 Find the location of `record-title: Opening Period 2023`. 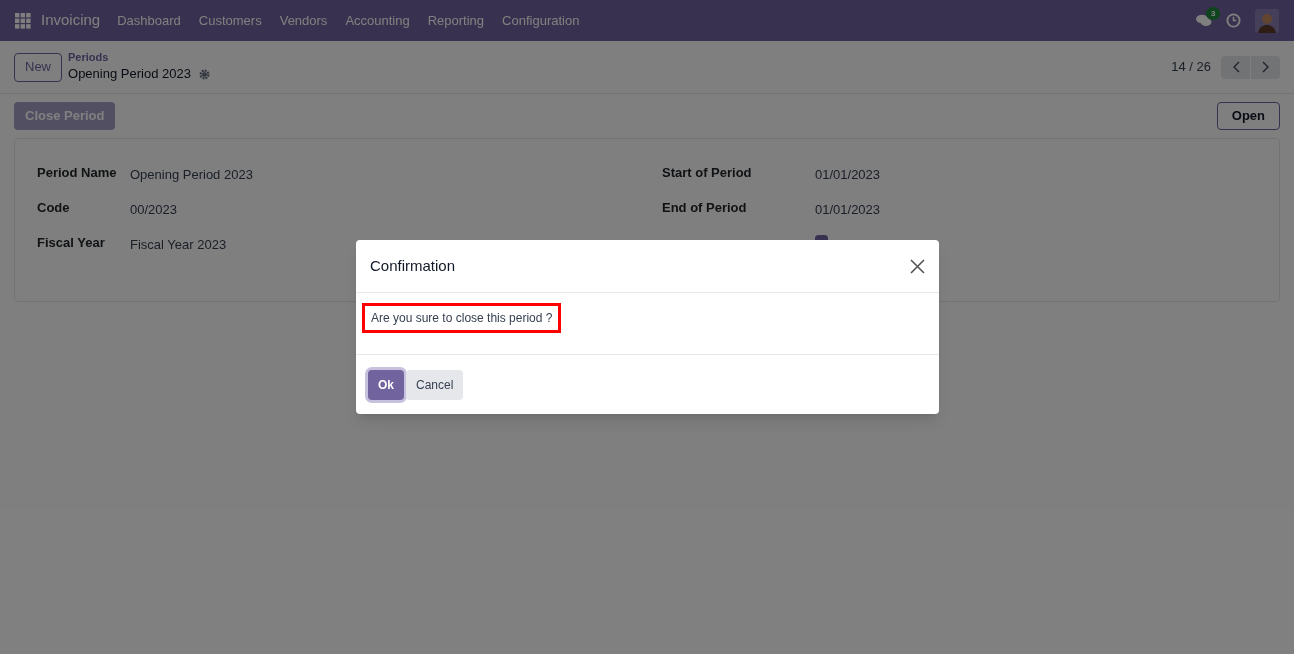

record-title: Opening Period 2023 is located at coordinates (129, 74).